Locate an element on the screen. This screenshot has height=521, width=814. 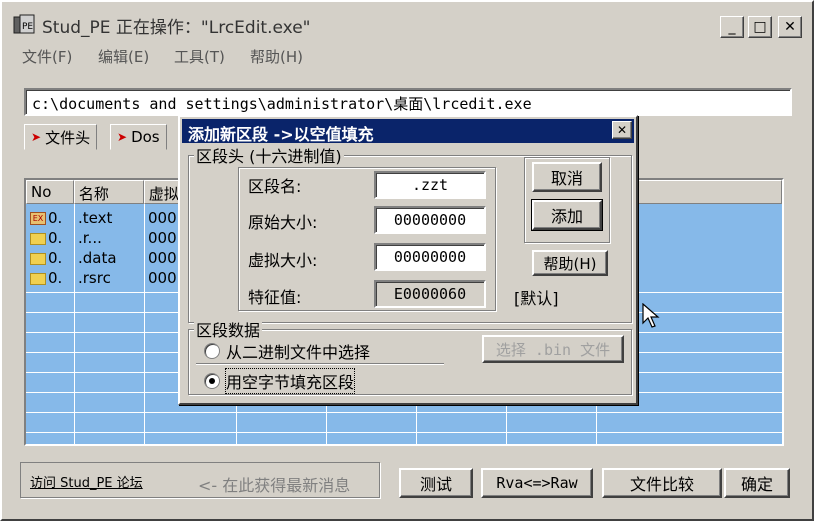
maximize-icon: □ is located at coordinates (760, 27).